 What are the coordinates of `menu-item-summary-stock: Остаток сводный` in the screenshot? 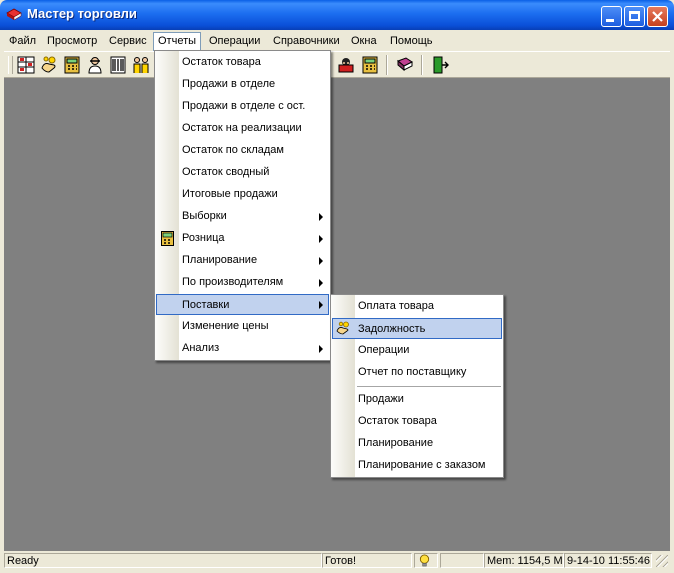 It's located at (242, 172).